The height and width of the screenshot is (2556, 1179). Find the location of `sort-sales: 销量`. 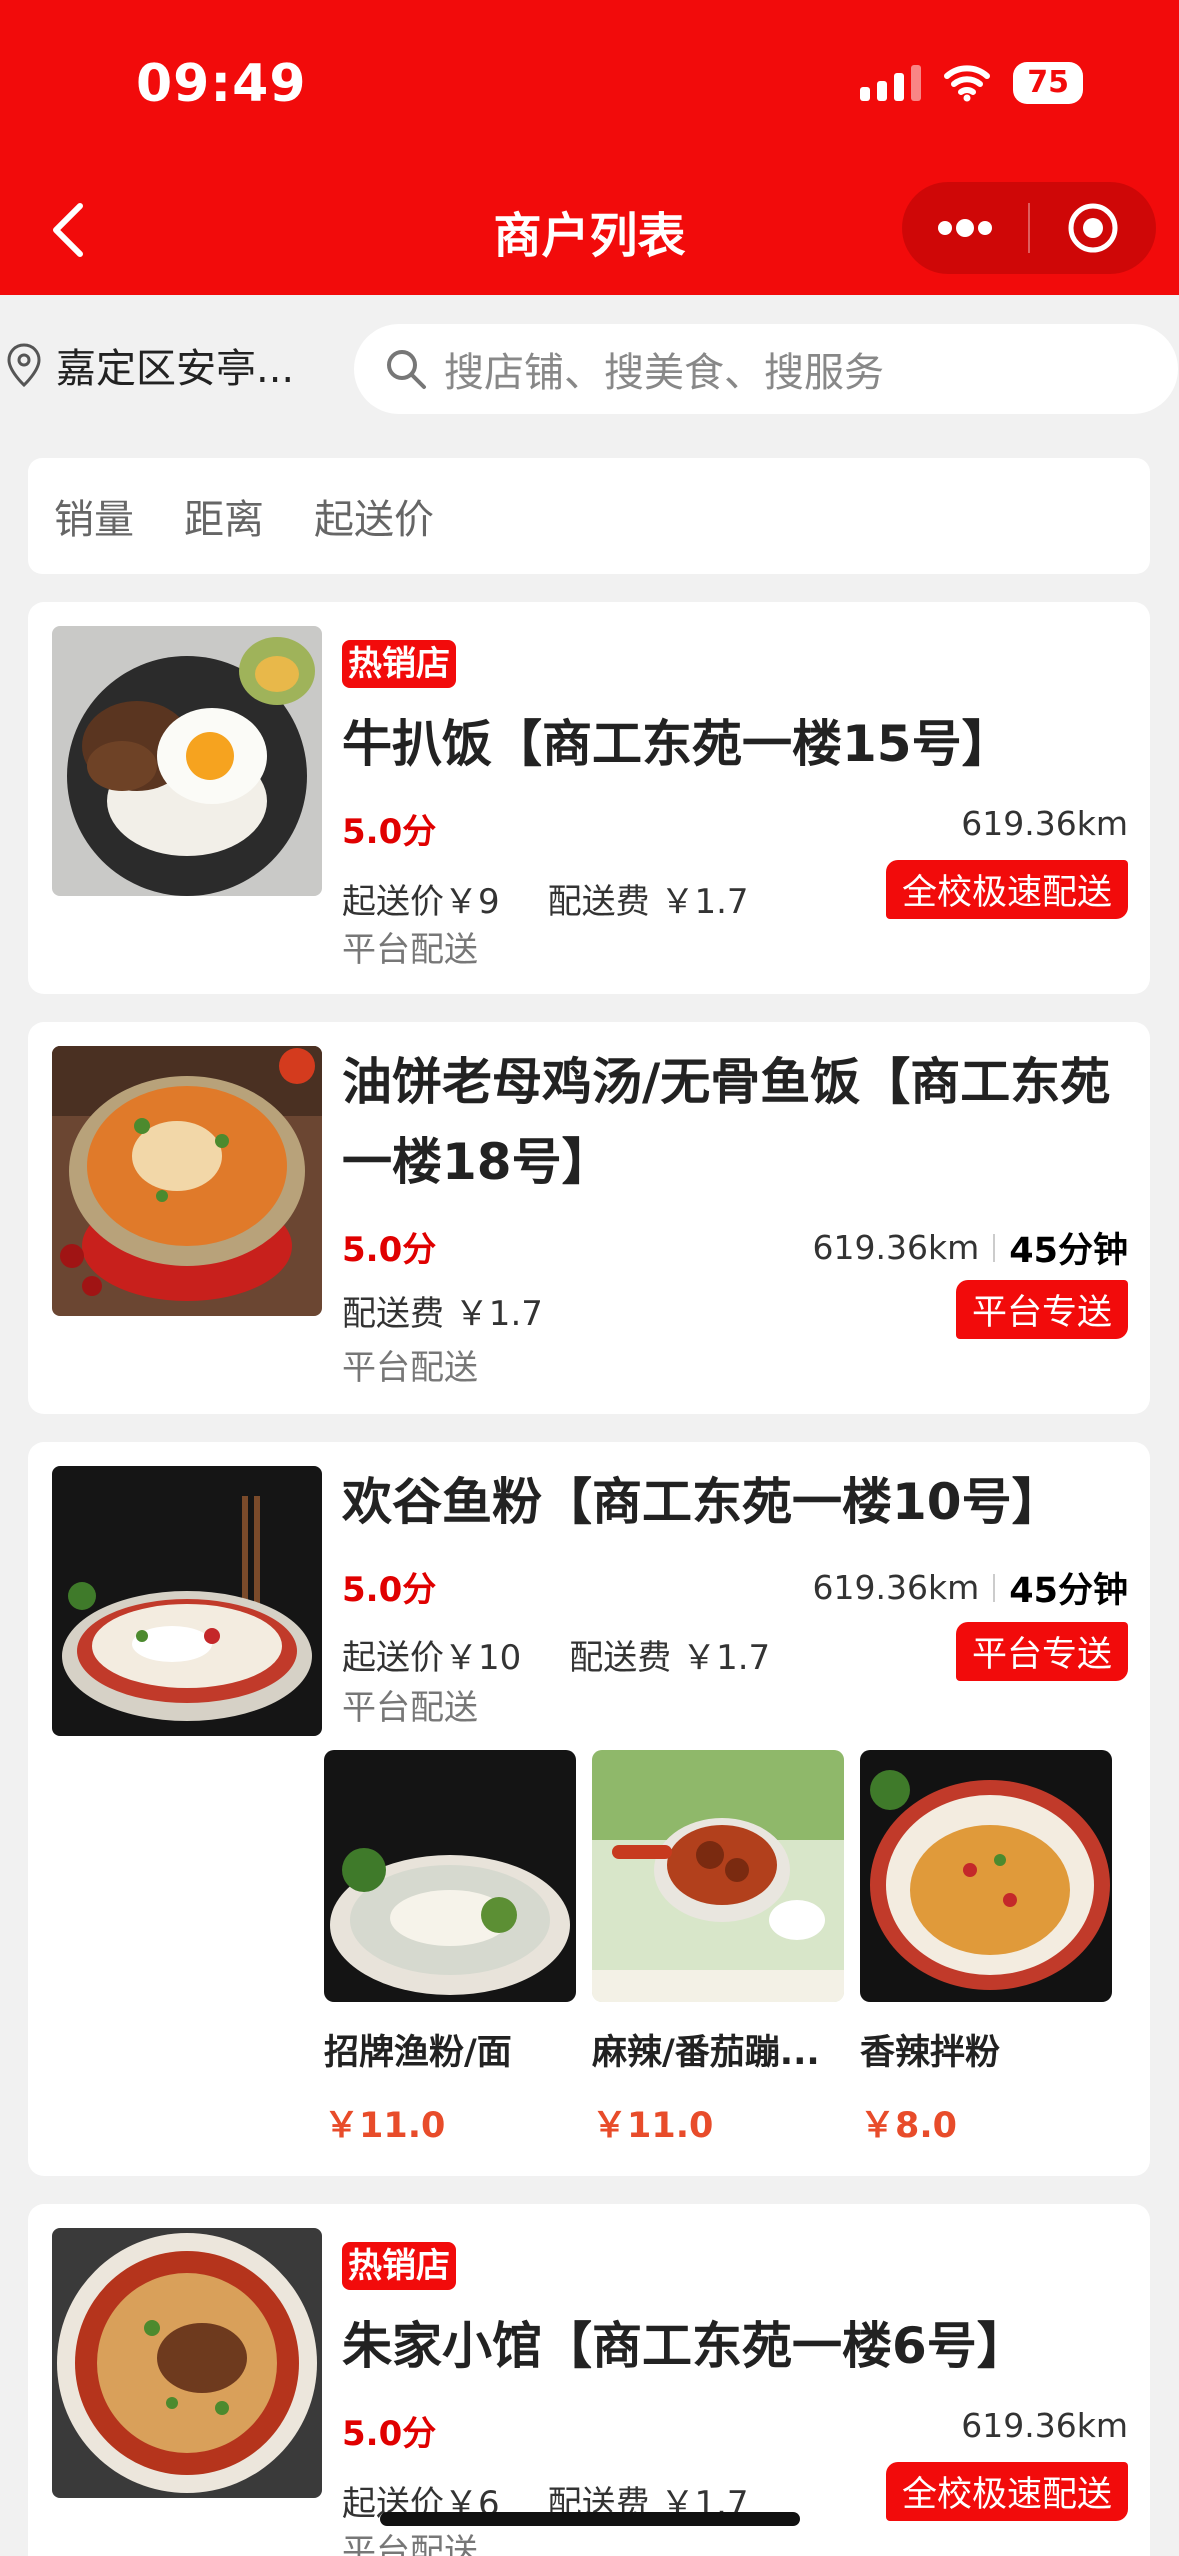

sort-sales: 销量 is located at coordinates (94, 516).